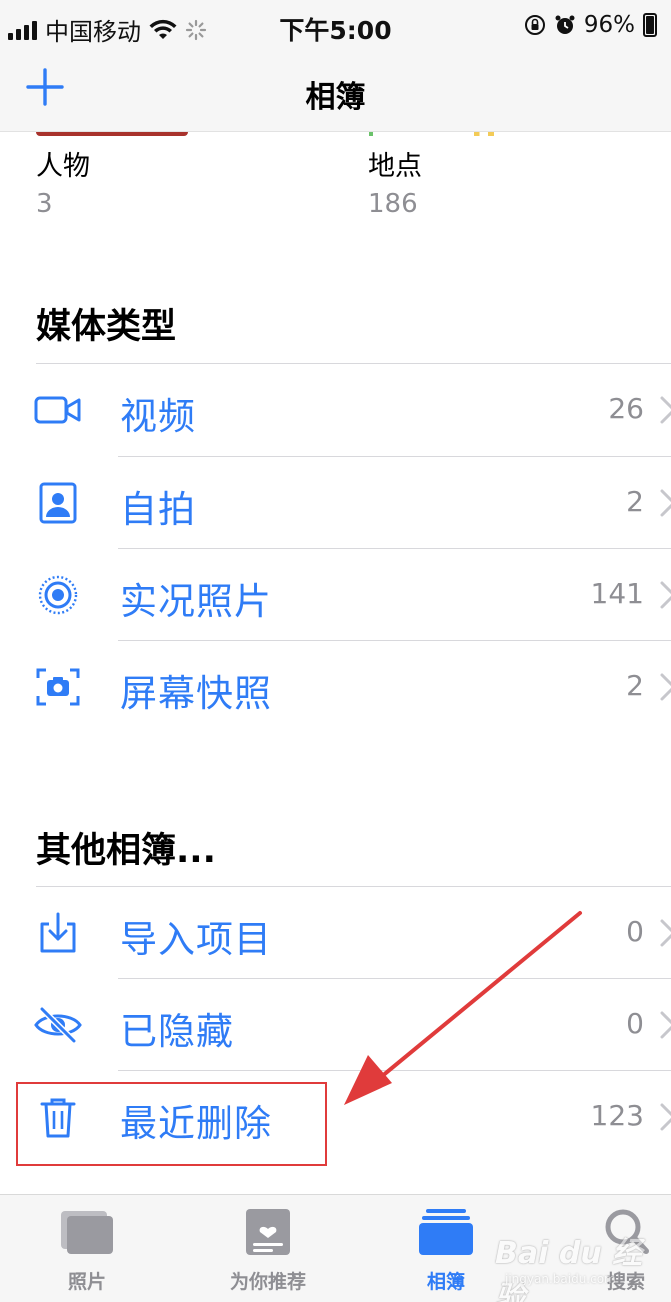  Describe the element at coordinates (437, 134) in the screenshot. I see `places-thumbnail-edge` at that location.